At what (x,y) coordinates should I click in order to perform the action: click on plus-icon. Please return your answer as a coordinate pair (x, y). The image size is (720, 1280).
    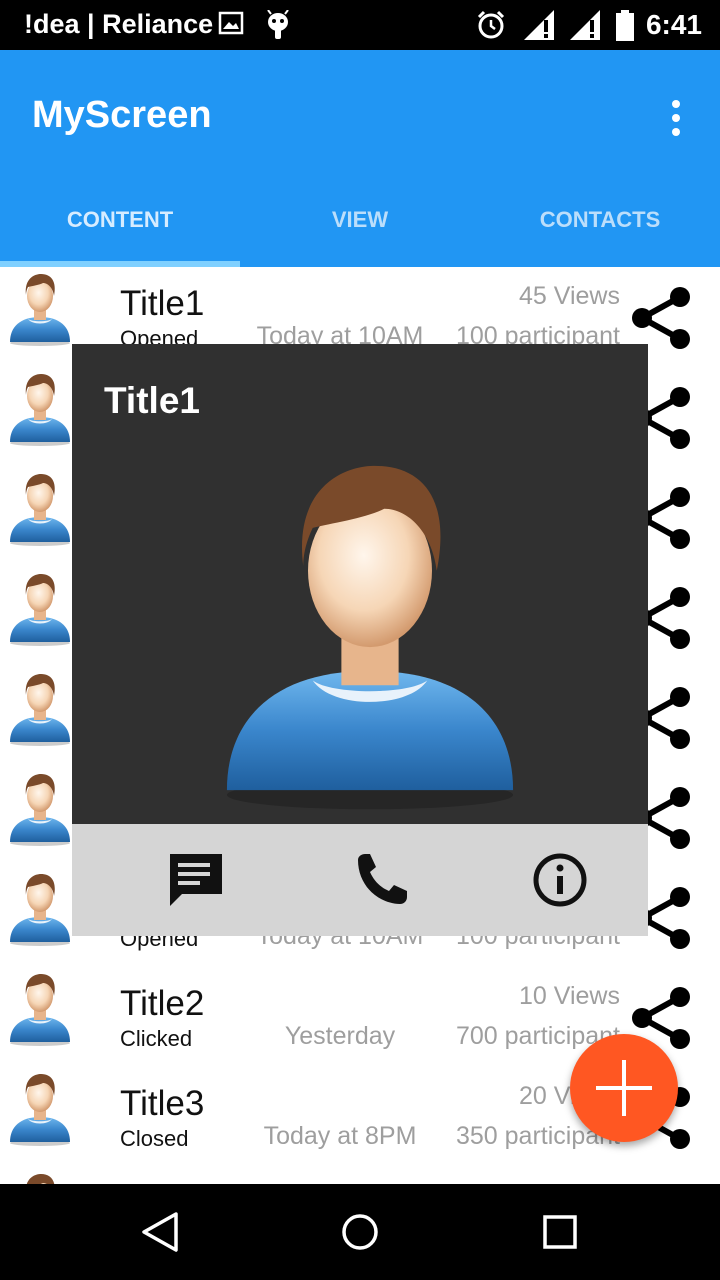
    Looking at the image, I should click on (624, 1088).